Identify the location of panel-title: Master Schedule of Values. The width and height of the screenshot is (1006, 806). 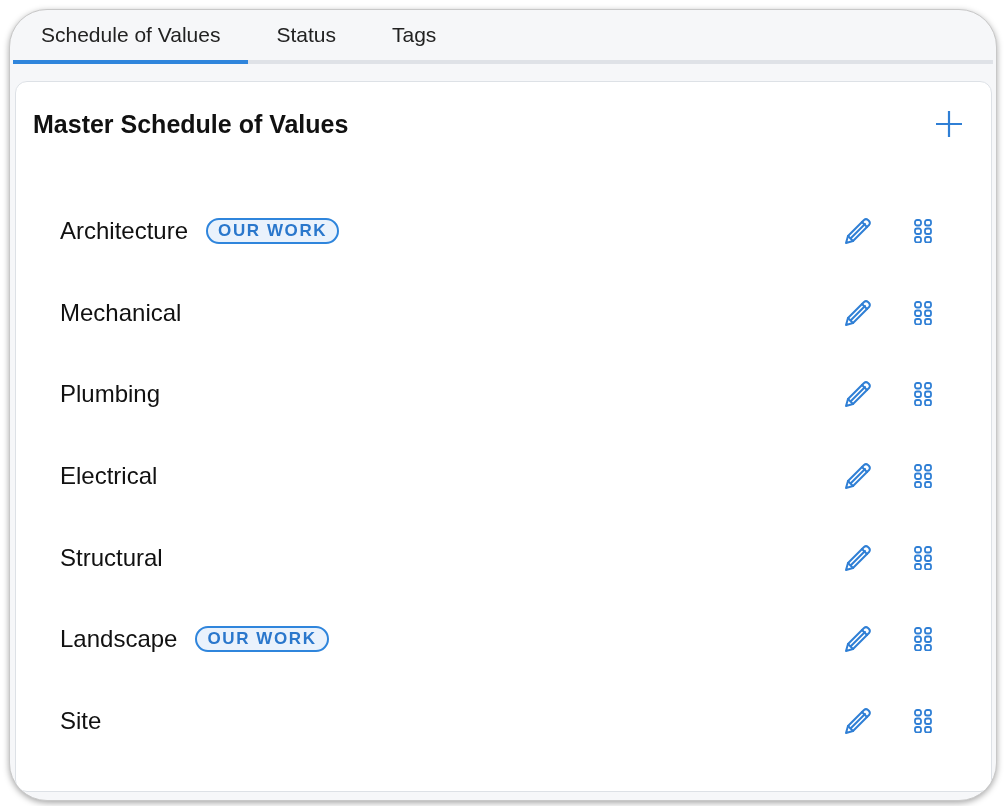
(191, 124).